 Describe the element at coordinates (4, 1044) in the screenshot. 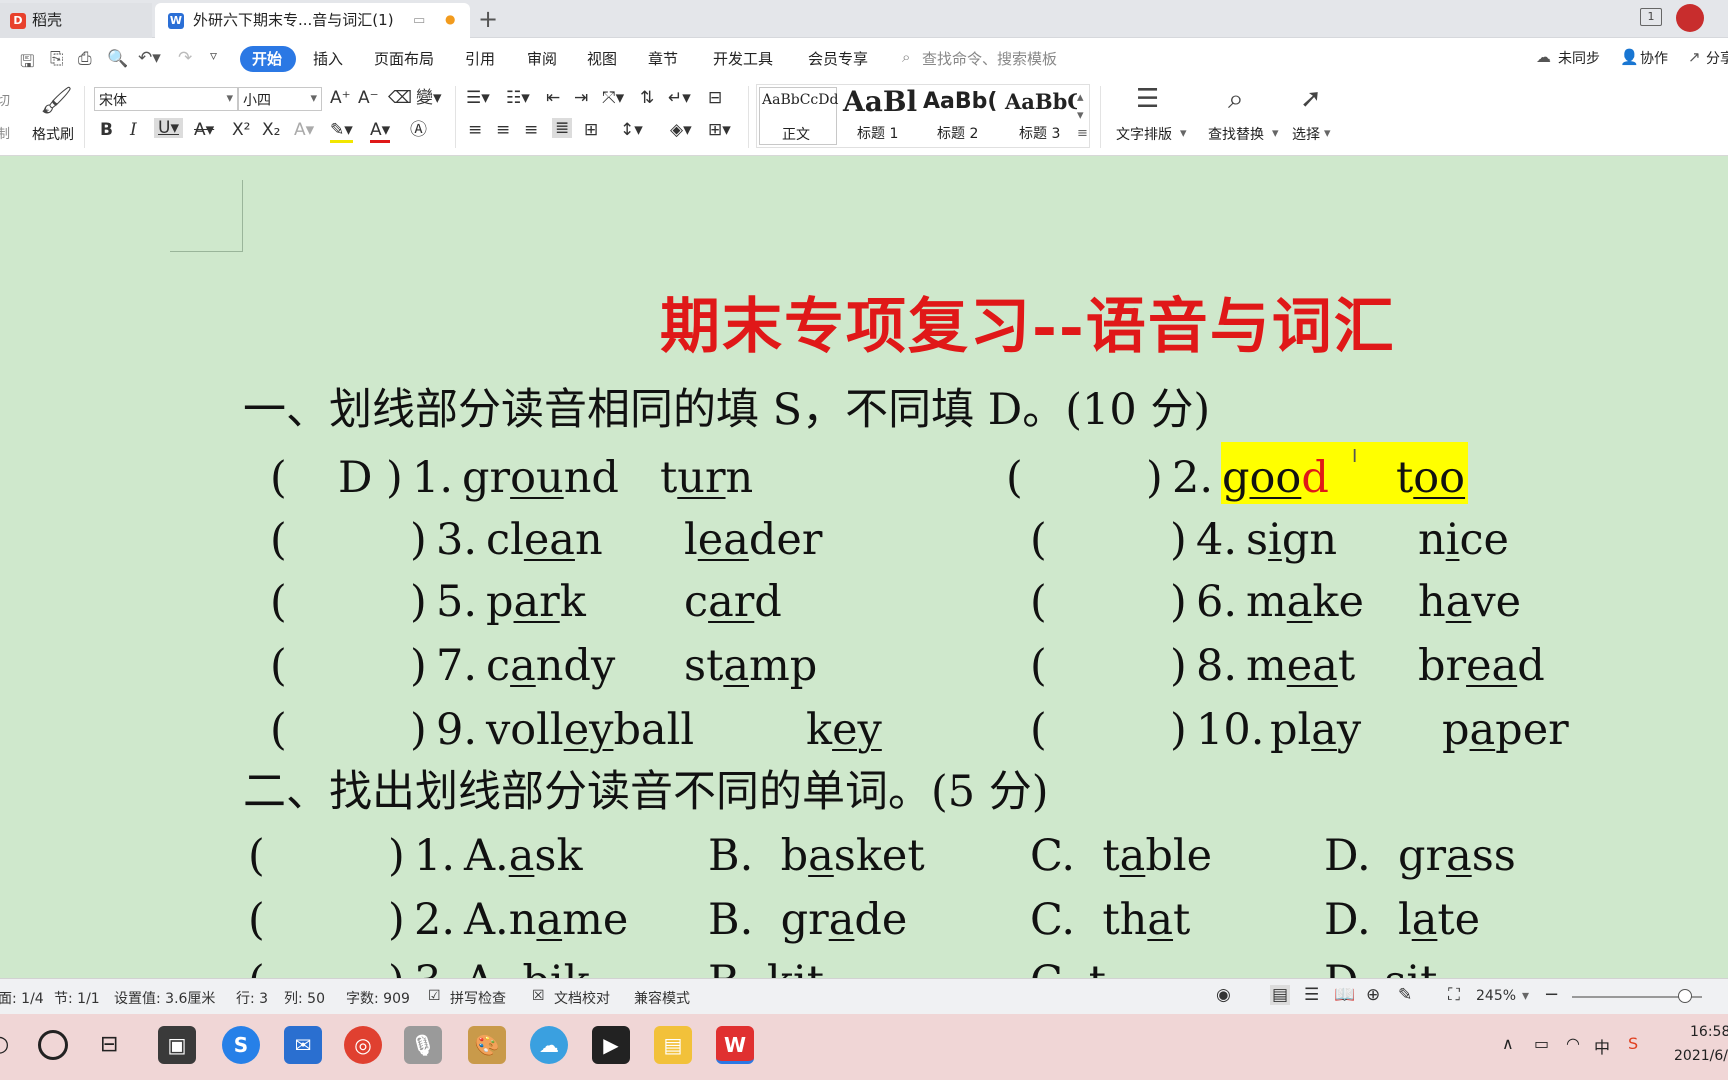

I see `search-circle-icon: ○` at that location.